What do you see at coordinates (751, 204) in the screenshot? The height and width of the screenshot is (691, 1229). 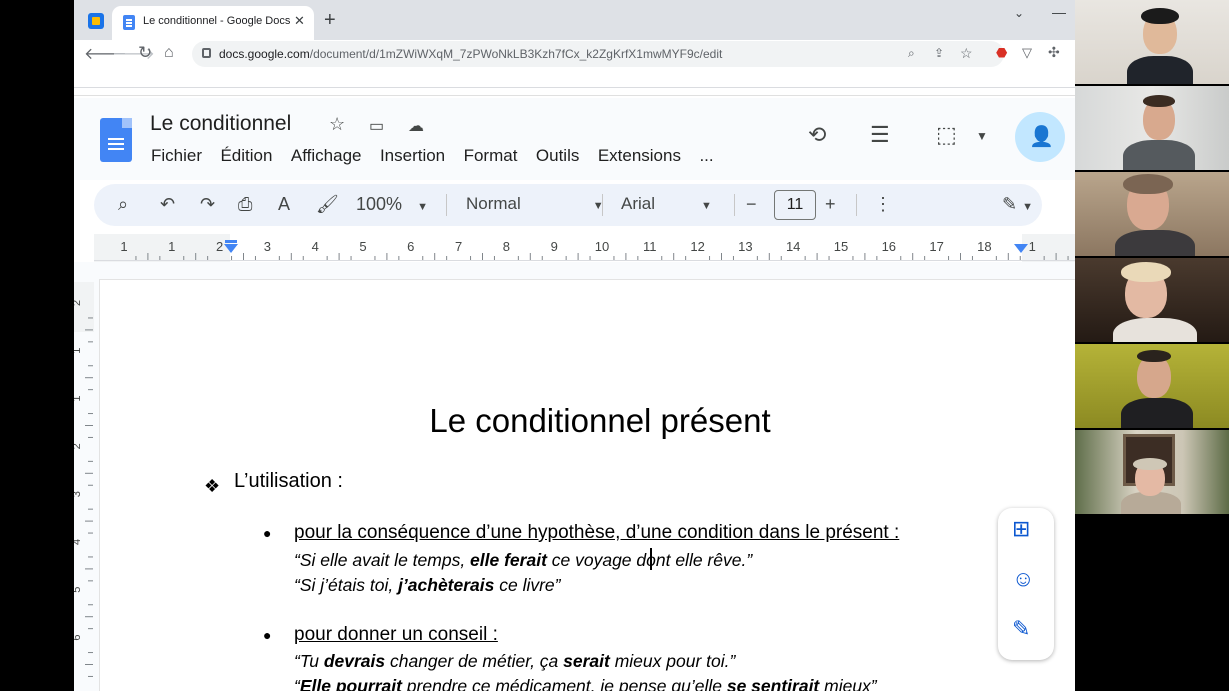 I see `decrease-font-size-button: −` at bounding box center [751, 204].